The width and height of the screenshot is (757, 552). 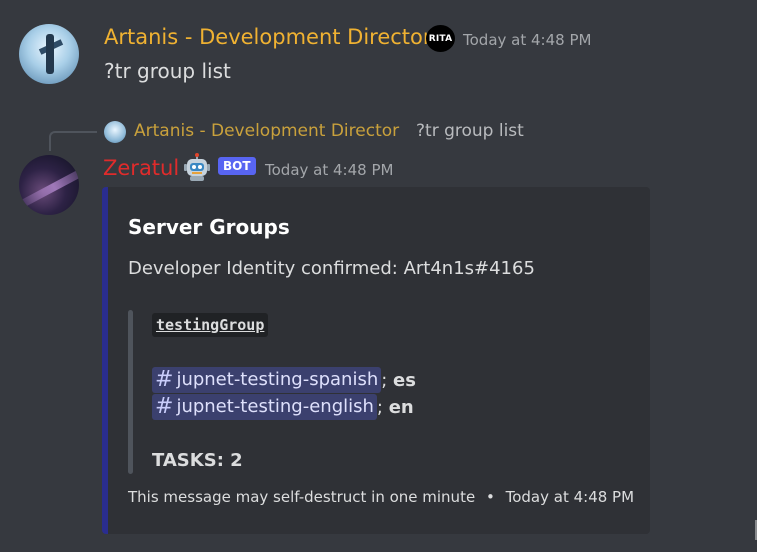 What do you see at coordinates (275, 406) in the screenshot?
I see `channel-name: jupnet-testing-english` at bounding box center [275, 406].